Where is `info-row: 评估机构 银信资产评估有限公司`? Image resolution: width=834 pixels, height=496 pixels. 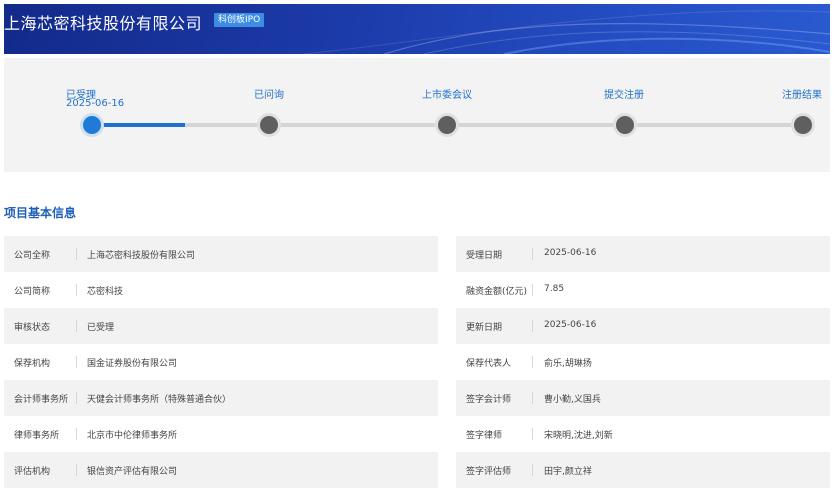
info-row: 评估机构 银信资产评估有限公司 is located at coordinates (221, 470).